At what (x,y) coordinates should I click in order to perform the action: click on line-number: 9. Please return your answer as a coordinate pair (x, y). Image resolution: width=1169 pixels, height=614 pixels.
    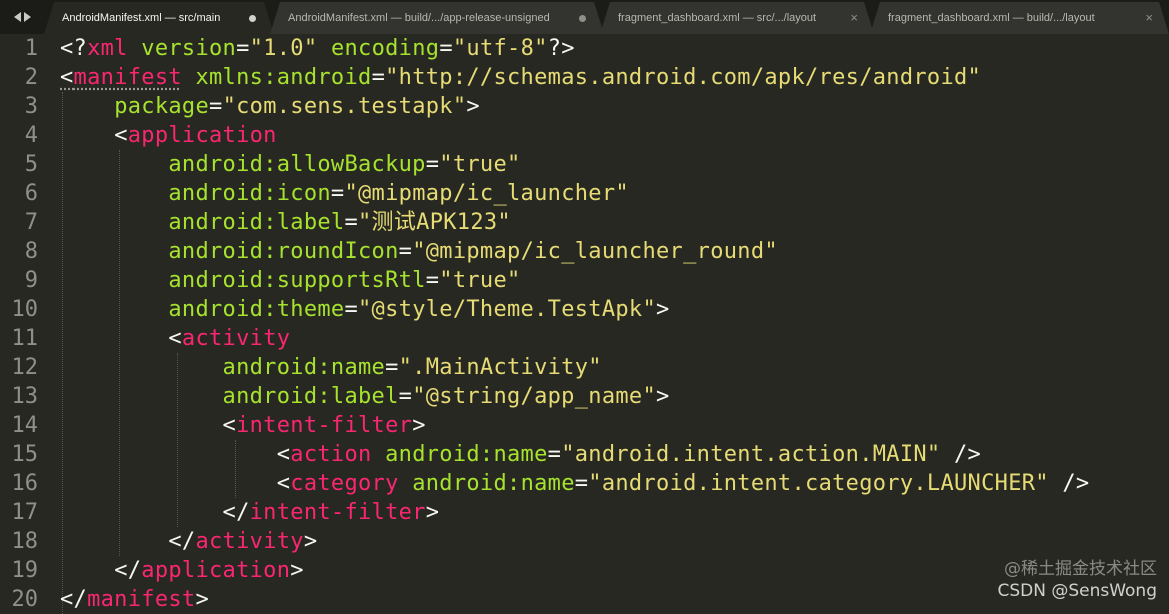
    Looking at the image, I should click on (31, 280).